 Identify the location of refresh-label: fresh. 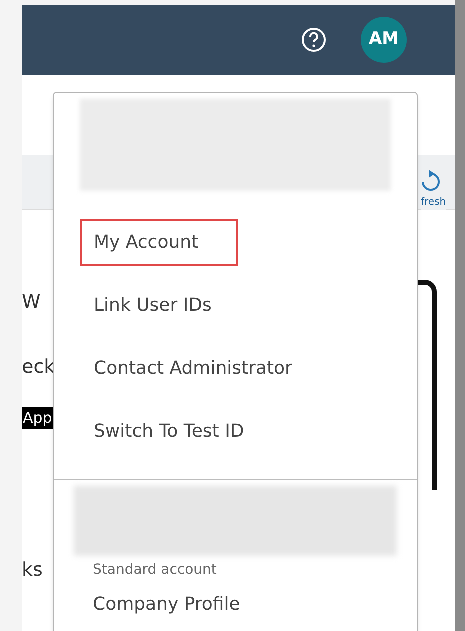
(433, 202).